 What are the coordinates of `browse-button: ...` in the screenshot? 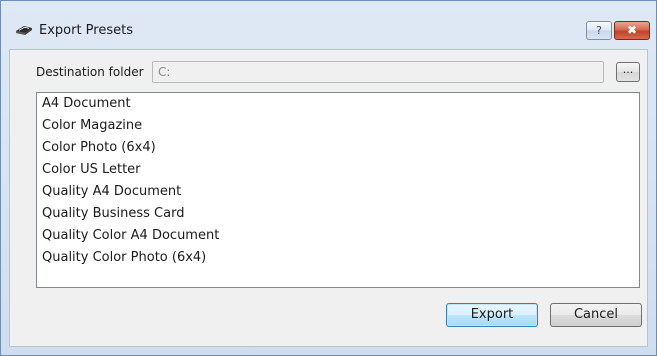 It's located at (628, 72).